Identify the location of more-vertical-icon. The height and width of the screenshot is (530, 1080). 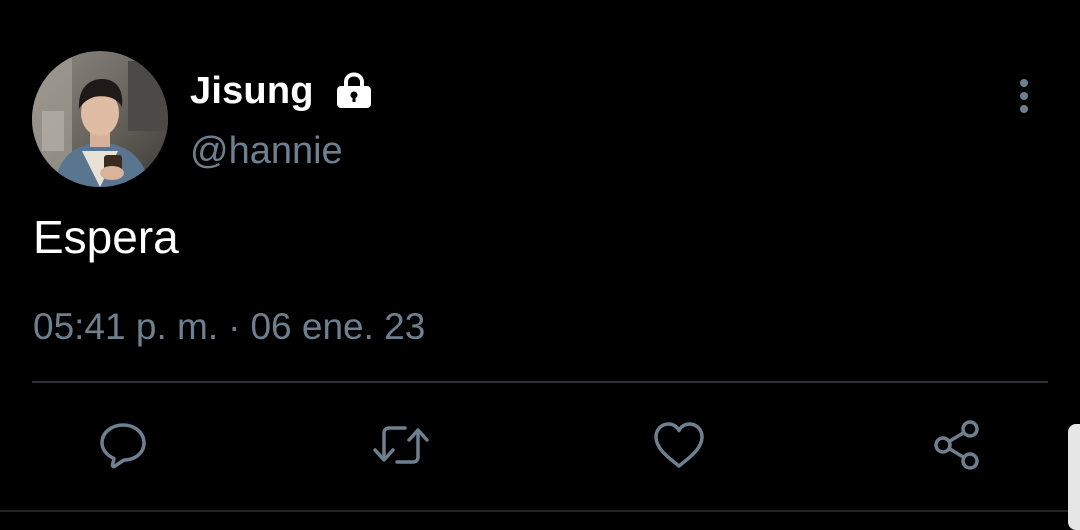
(1024, 96).